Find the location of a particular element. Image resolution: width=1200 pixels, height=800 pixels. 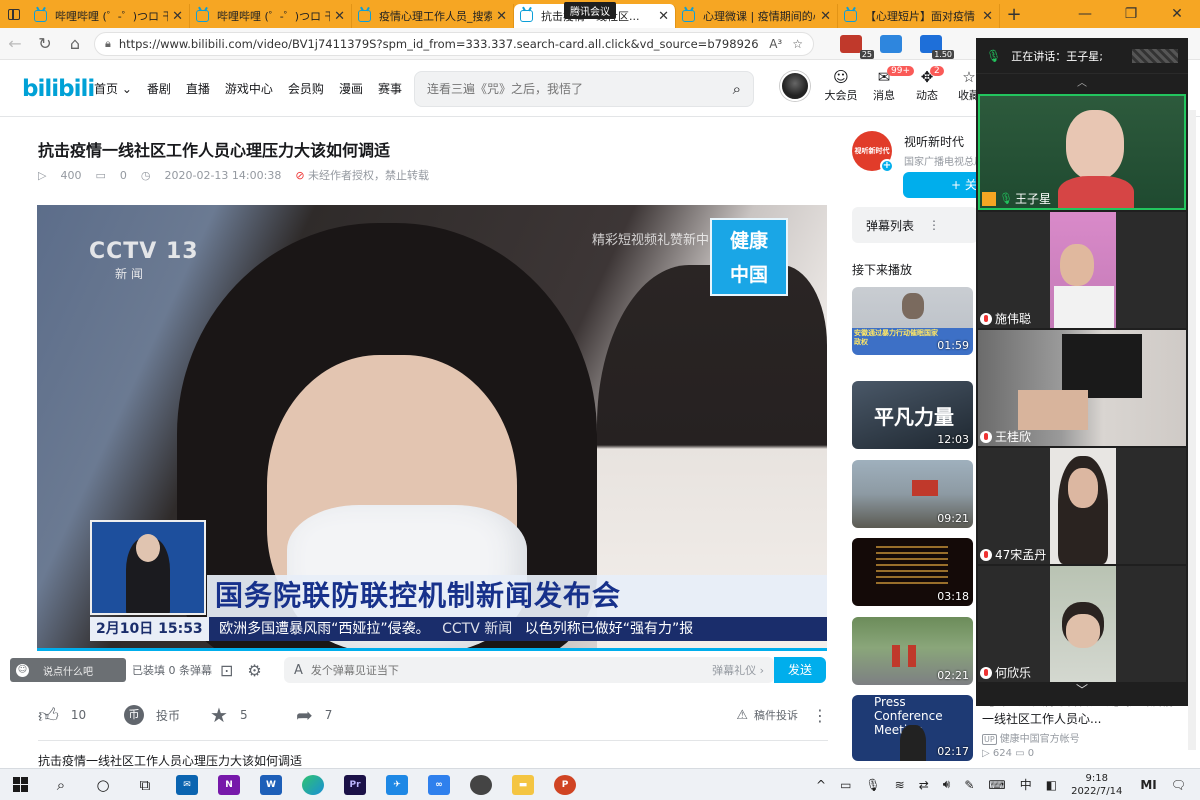

extension-icon: 1.50 is located at coordinates (937, 46).